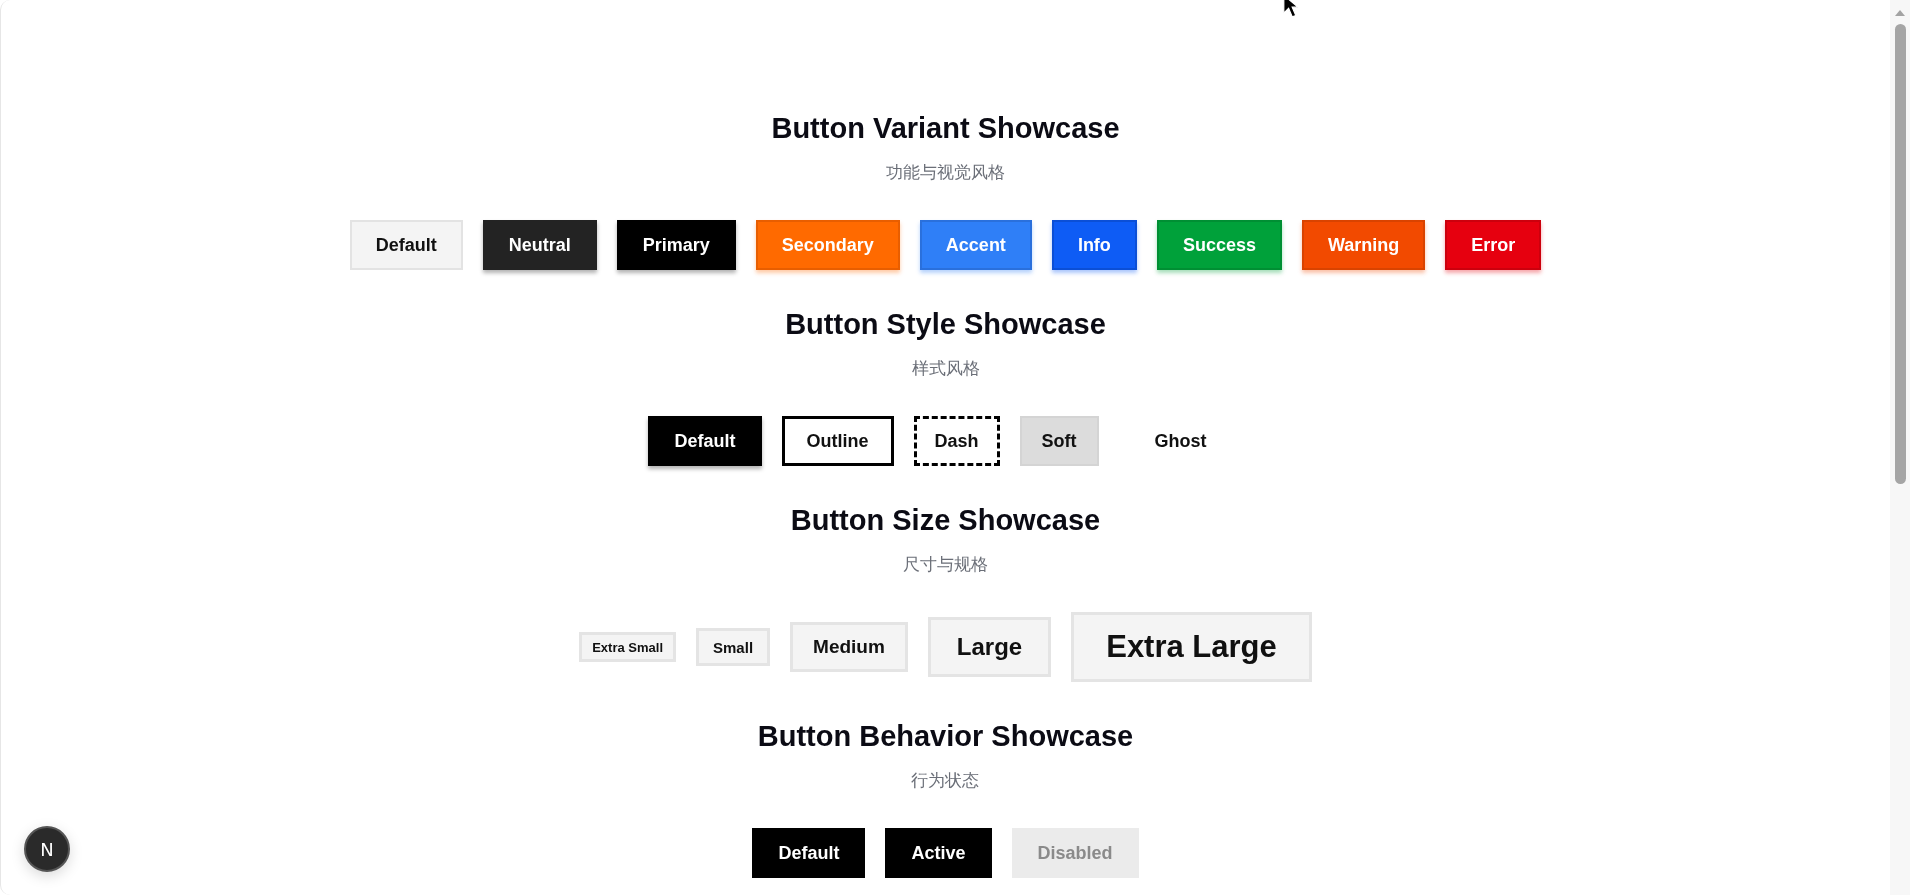  What do you see at coordinates (849, 647) in the screenshot?
I see `showcase-button: Medium` at bounding box center [849, 647].